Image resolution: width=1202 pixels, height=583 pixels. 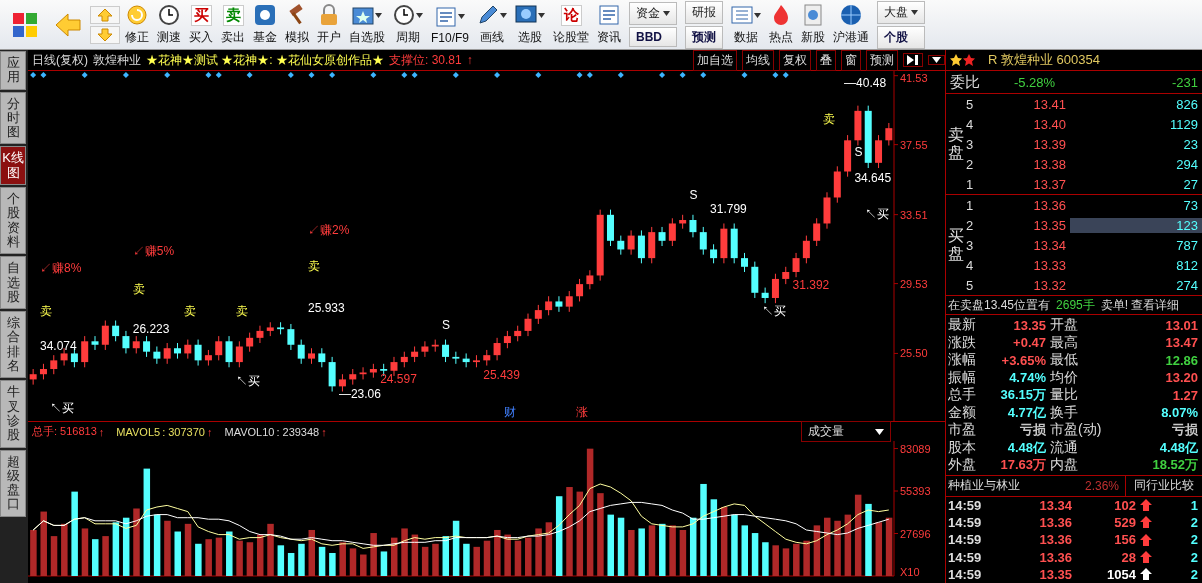 What do you see at coordinates (201, 24) in the screenshot?
I see `toolbar-button: 买 买入` at bounding box center [201, 24].